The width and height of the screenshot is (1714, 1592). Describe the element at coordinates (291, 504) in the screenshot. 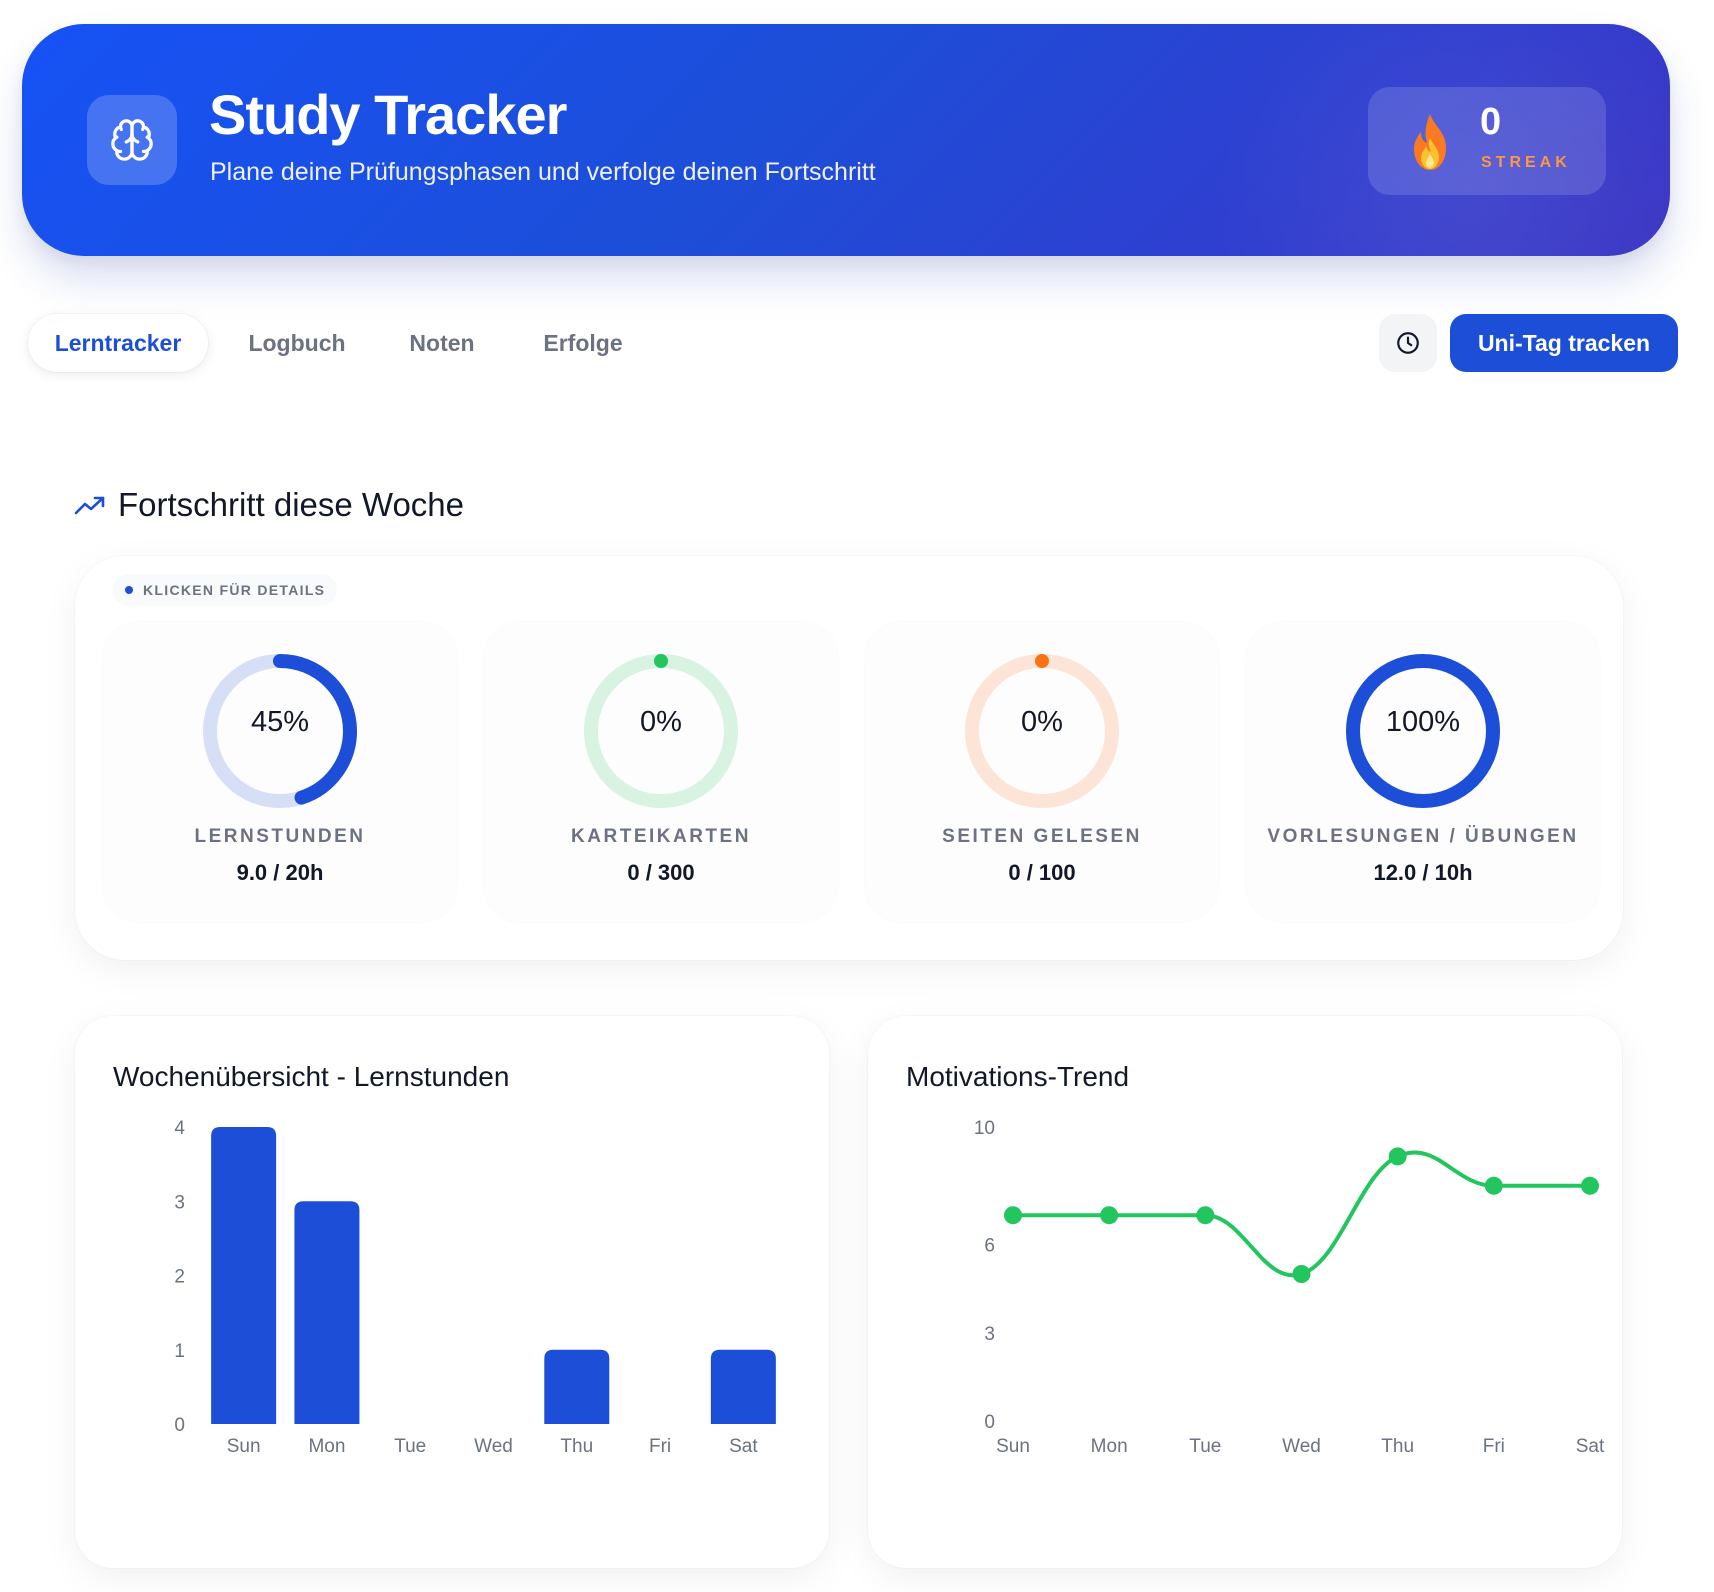

I see `section-title: Fortschritt diese Woche` at that location.